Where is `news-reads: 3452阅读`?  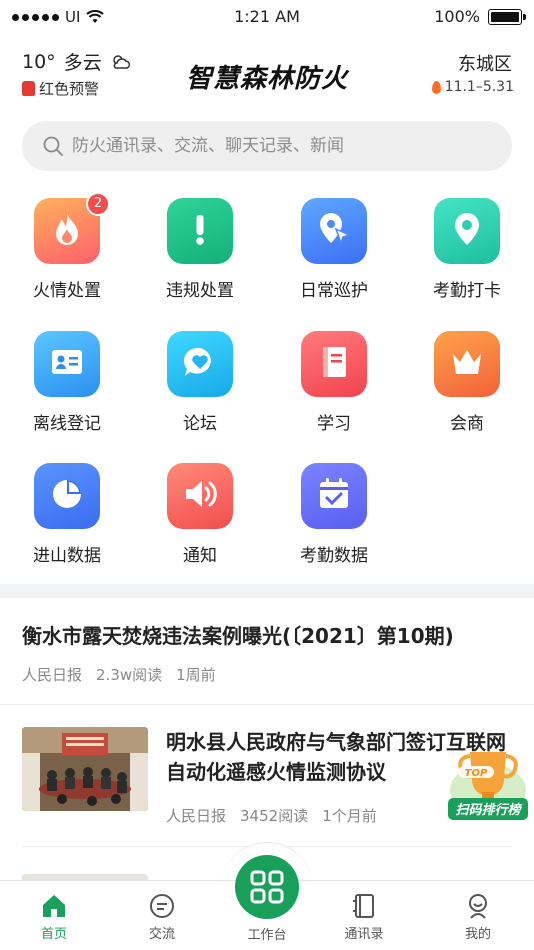 news-reads: 3452阅读 is located at coordinates (274, 816).